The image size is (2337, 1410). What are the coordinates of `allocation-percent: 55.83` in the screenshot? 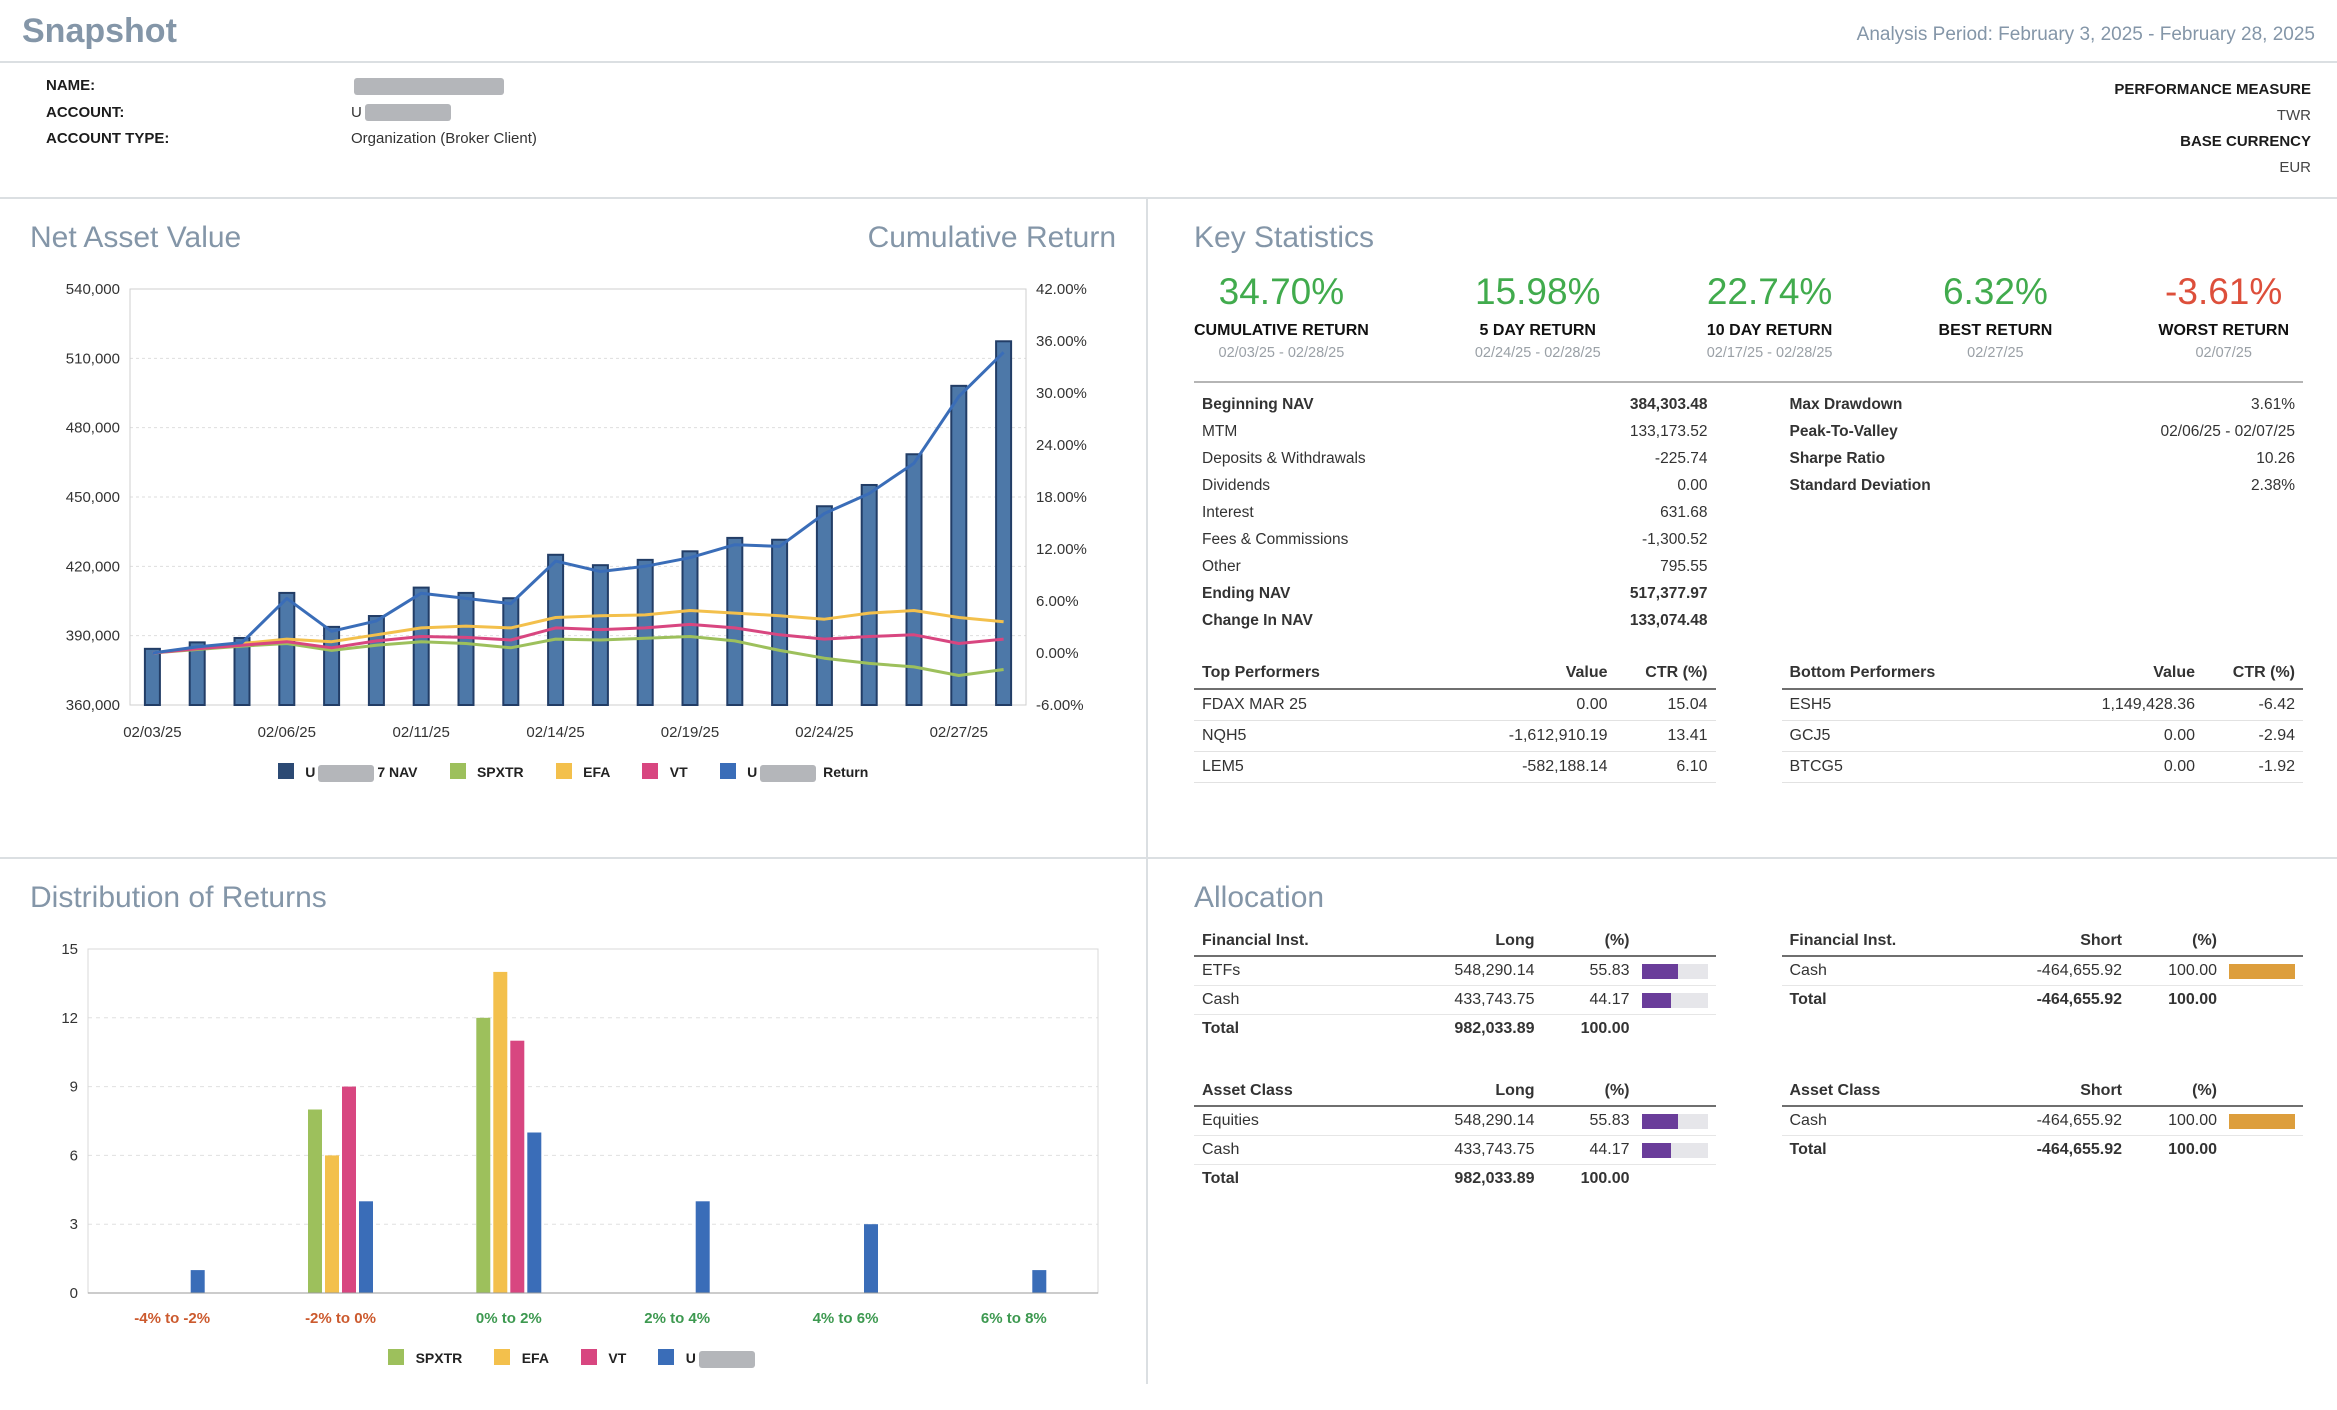 It's located at (1609, 1120).